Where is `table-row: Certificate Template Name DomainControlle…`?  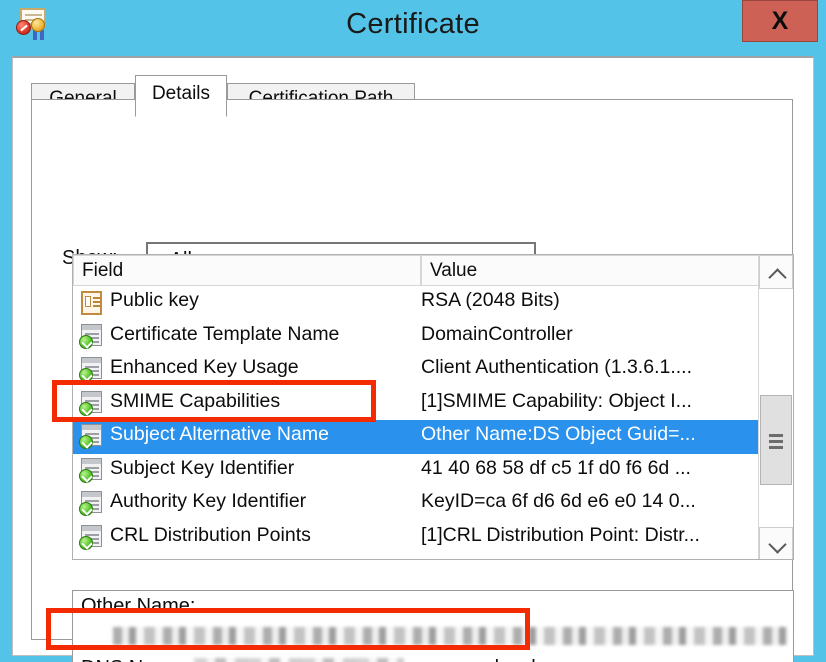 table-row: Certificate Template Name DomainControlle… is located at coordinates (416, 337).